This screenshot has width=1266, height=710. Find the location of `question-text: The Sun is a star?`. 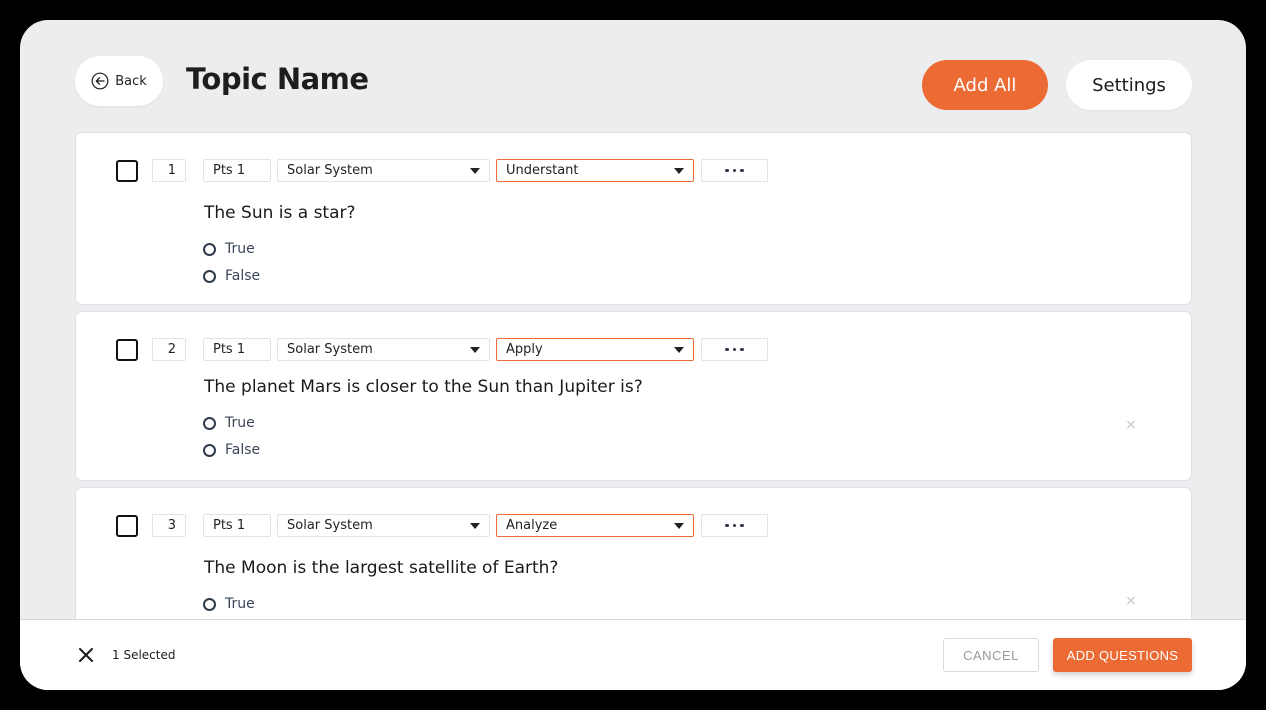

question-text: The Sun is a star? is located at coordinates (280, 213).